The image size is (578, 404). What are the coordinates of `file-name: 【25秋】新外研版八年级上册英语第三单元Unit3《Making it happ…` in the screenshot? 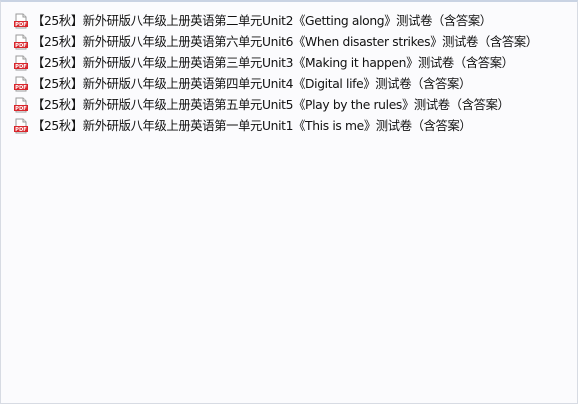 It's located at (273, 63).